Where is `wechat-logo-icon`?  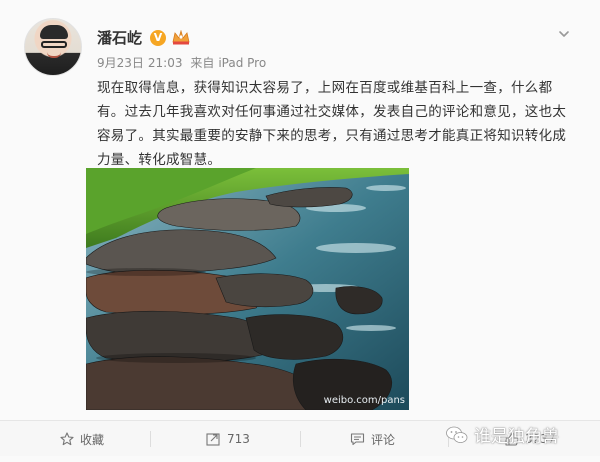 wechat-logo-icon is located at coordinates (457, 435).